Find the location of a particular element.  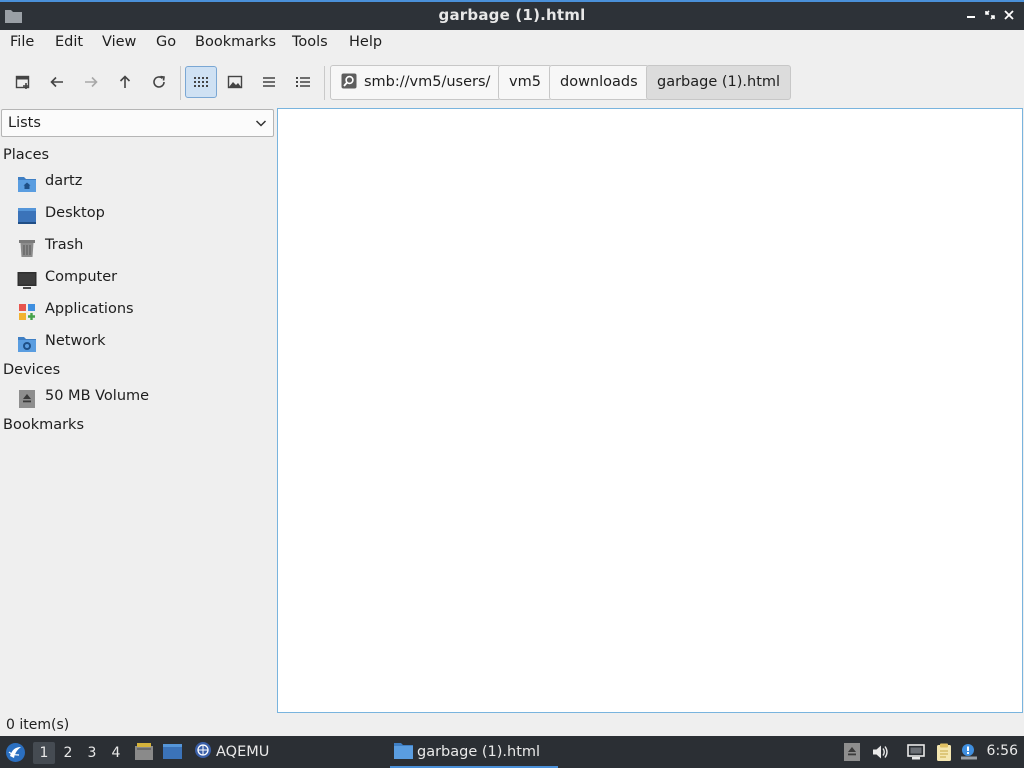

close-icon is located at coordinates (1009, 15).